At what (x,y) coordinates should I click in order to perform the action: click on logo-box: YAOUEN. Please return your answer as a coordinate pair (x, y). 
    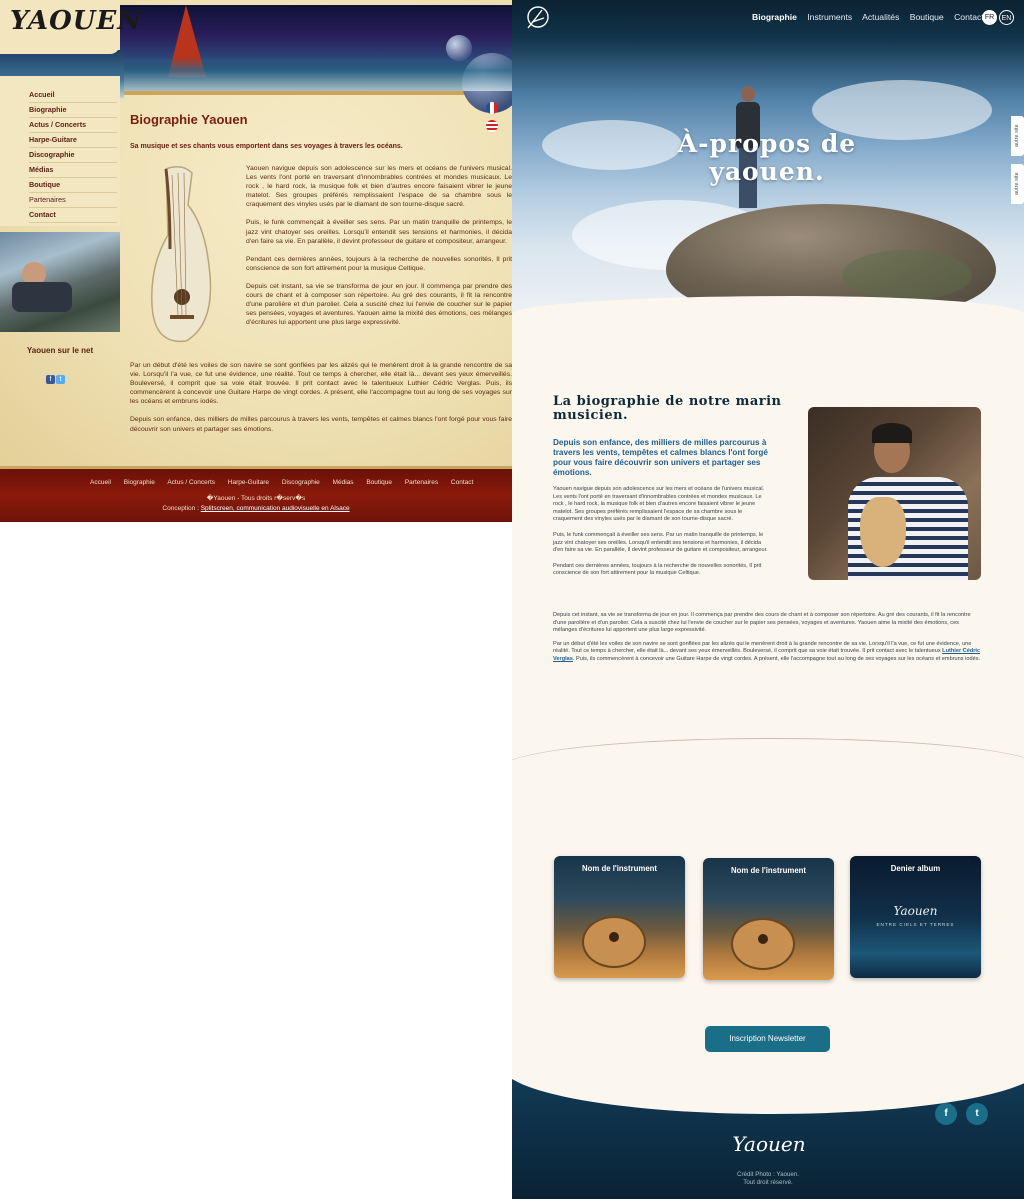
    Looking at the image, I should click on (70, 27).